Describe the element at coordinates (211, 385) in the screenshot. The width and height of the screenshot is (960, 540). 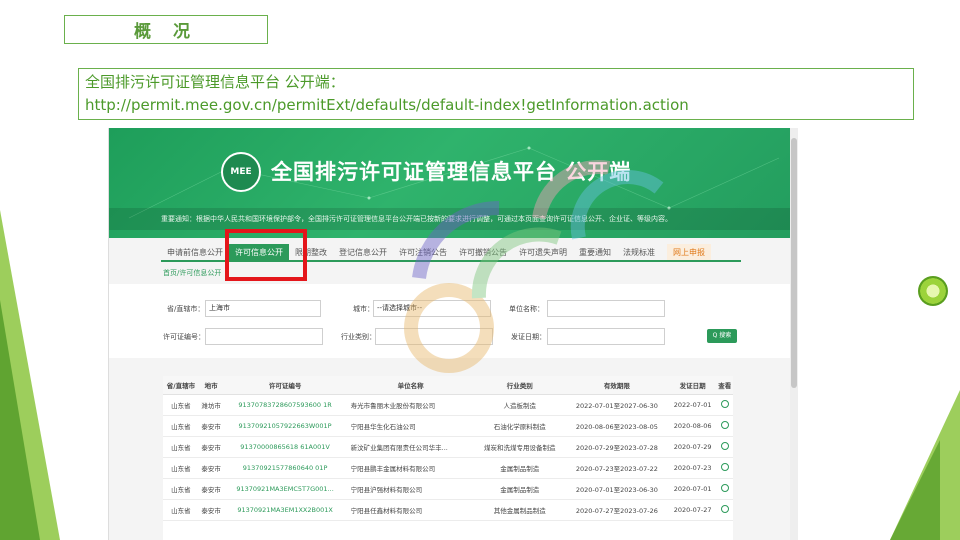
I see `col-city: 地市` at that location.